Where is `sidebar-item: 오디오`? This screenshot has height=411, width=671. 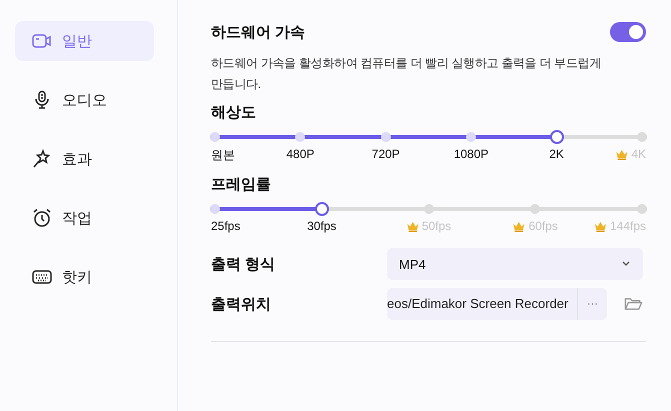
sidebar-item: 오디오 is located at coordinates (84, 100).